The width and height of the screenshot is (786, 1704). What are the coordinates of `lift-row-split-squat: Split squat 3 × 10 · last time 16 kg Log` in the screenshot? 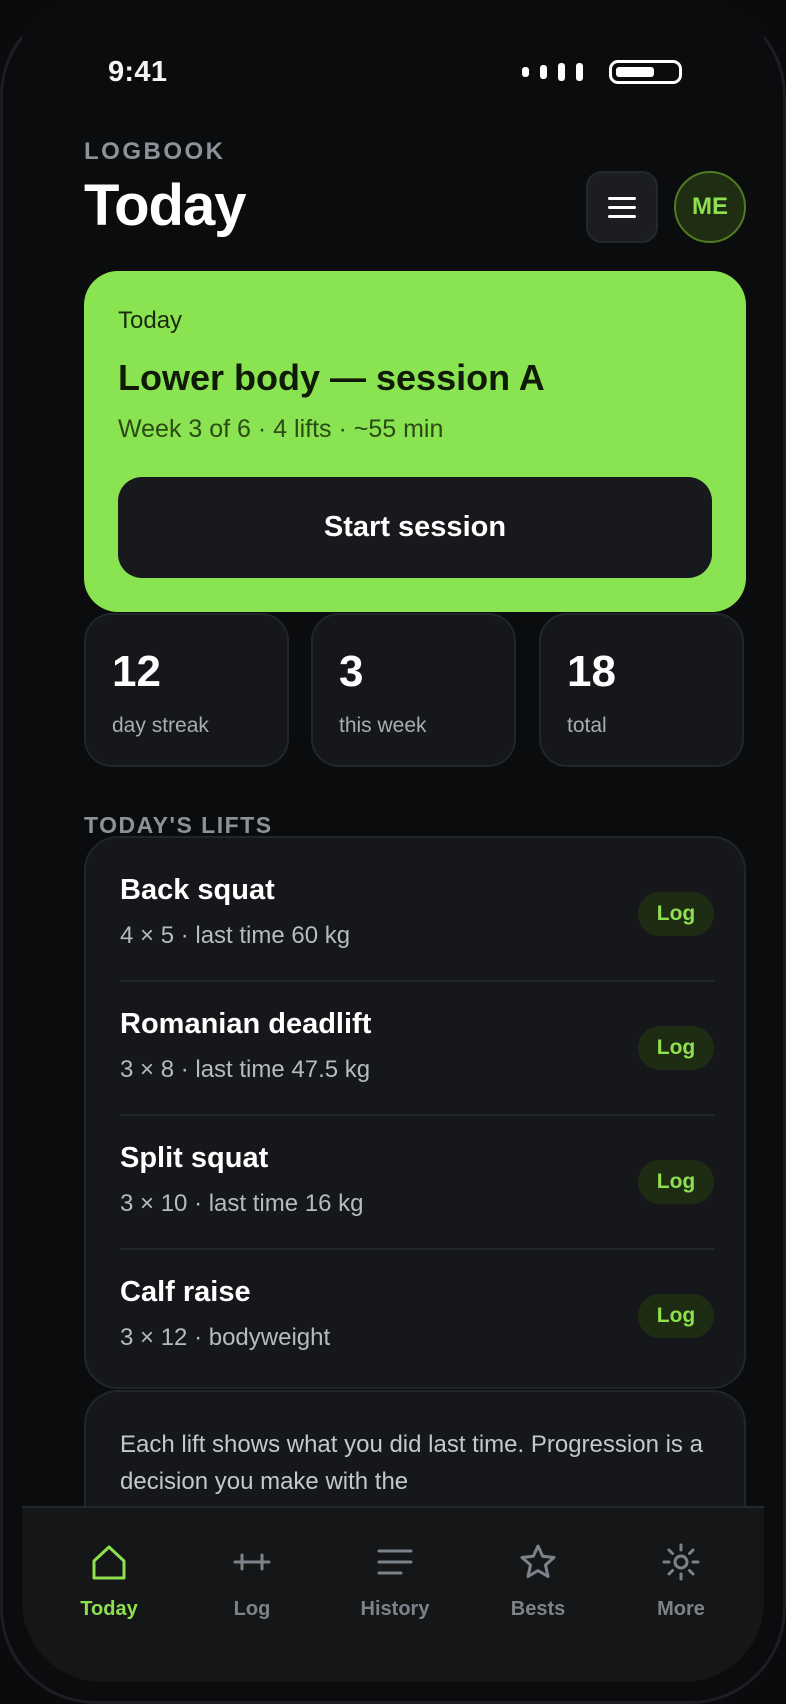 It's located at (417, 1173).